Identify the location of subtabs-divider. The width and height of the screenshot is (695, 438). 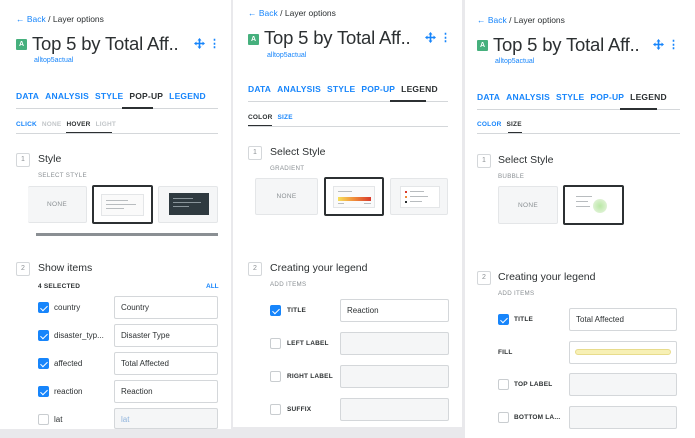
(348, 126).